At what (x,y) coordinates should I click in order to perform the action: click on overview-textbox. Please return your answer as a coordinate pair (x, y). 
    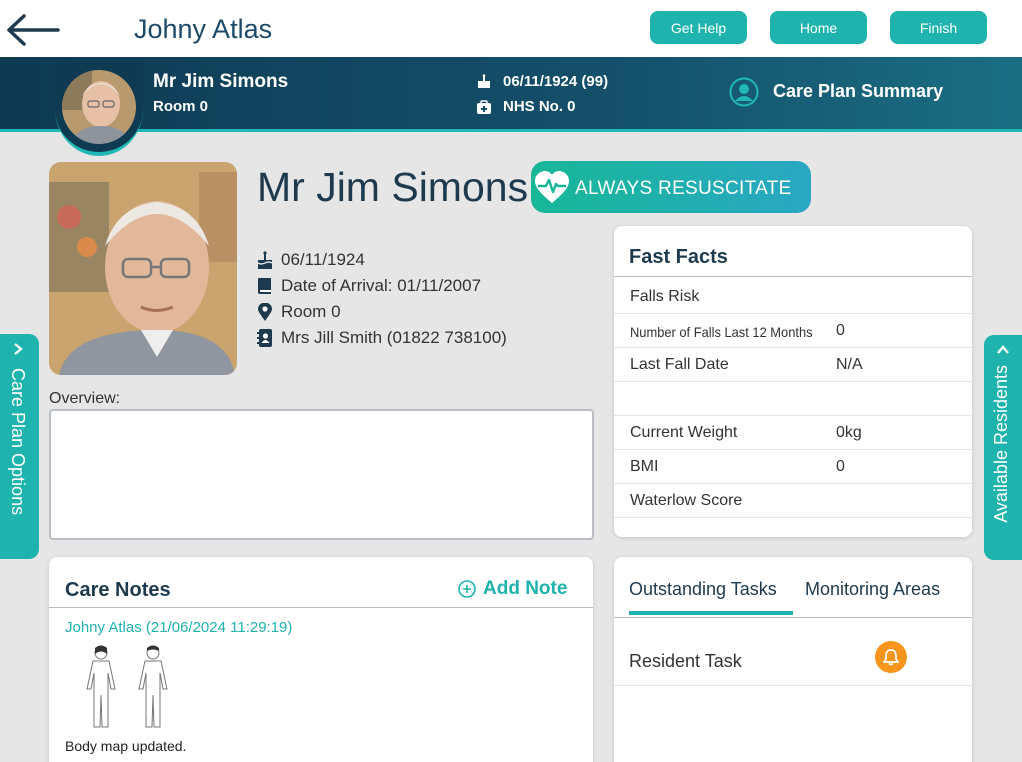
    Looking at the image, I should click on (321, 474).